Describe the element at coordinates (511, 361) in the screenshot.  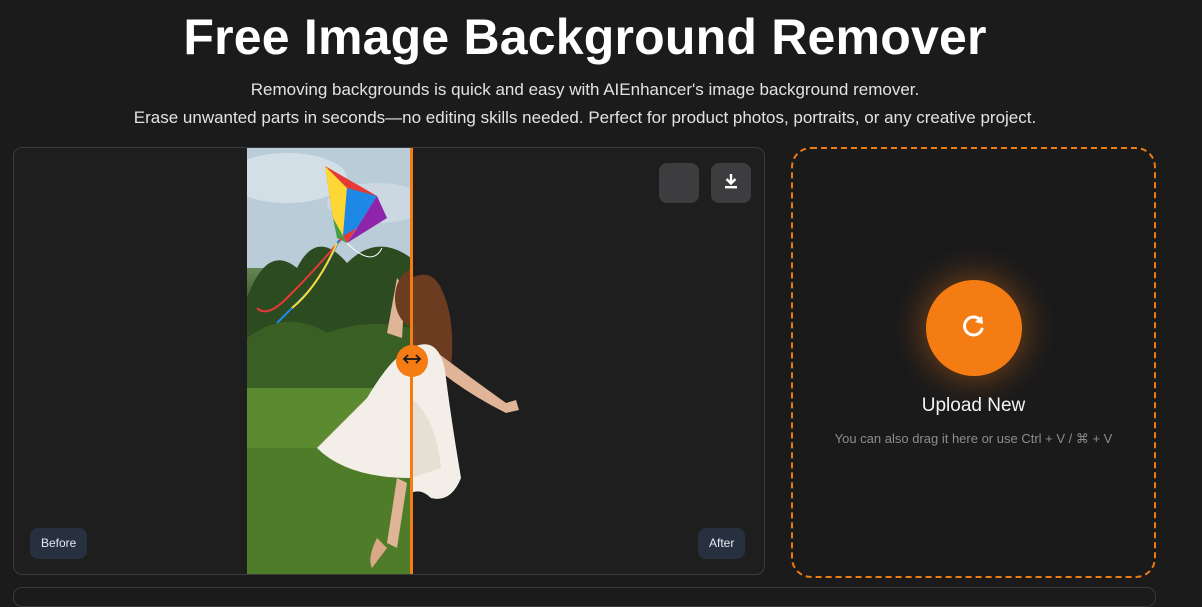
I see `after-cutout-photo` at that location.